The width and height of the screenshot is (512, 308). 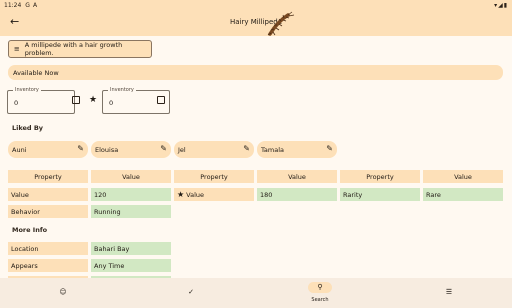 I want to click on liked-by-heading: Liked By, so click(x=28, y=128).